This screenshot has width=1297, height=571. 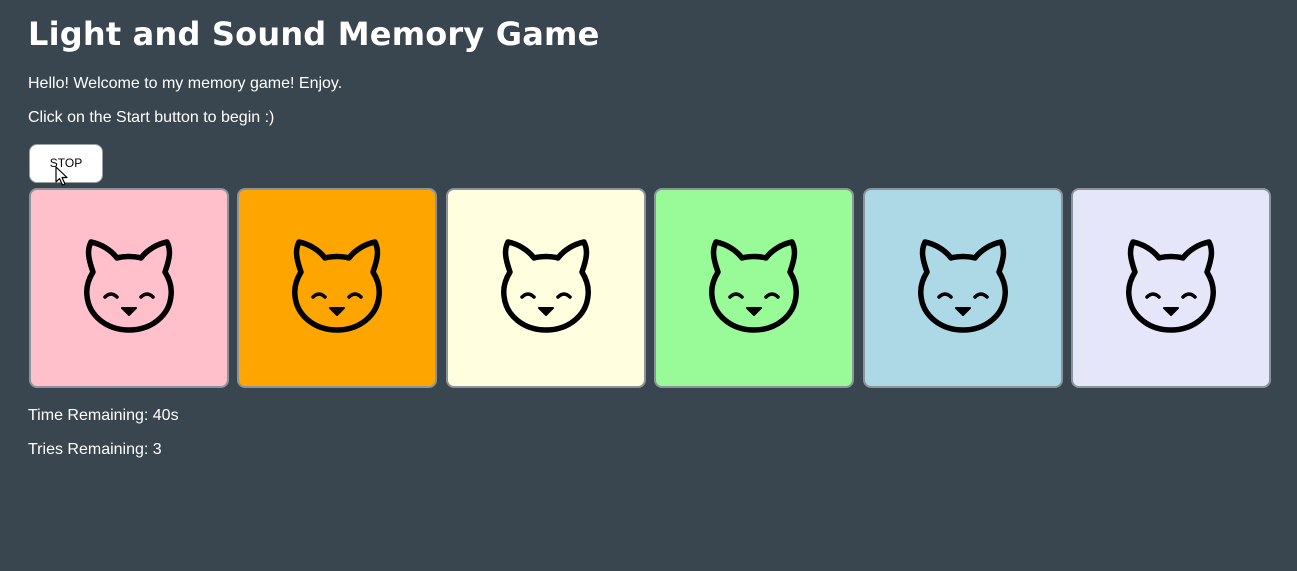 What do you see at coordinates (151, 117) in the screenshot?
I see `instruction-text: Click on the Start button to begin :)` at bounding box center [151, 117].